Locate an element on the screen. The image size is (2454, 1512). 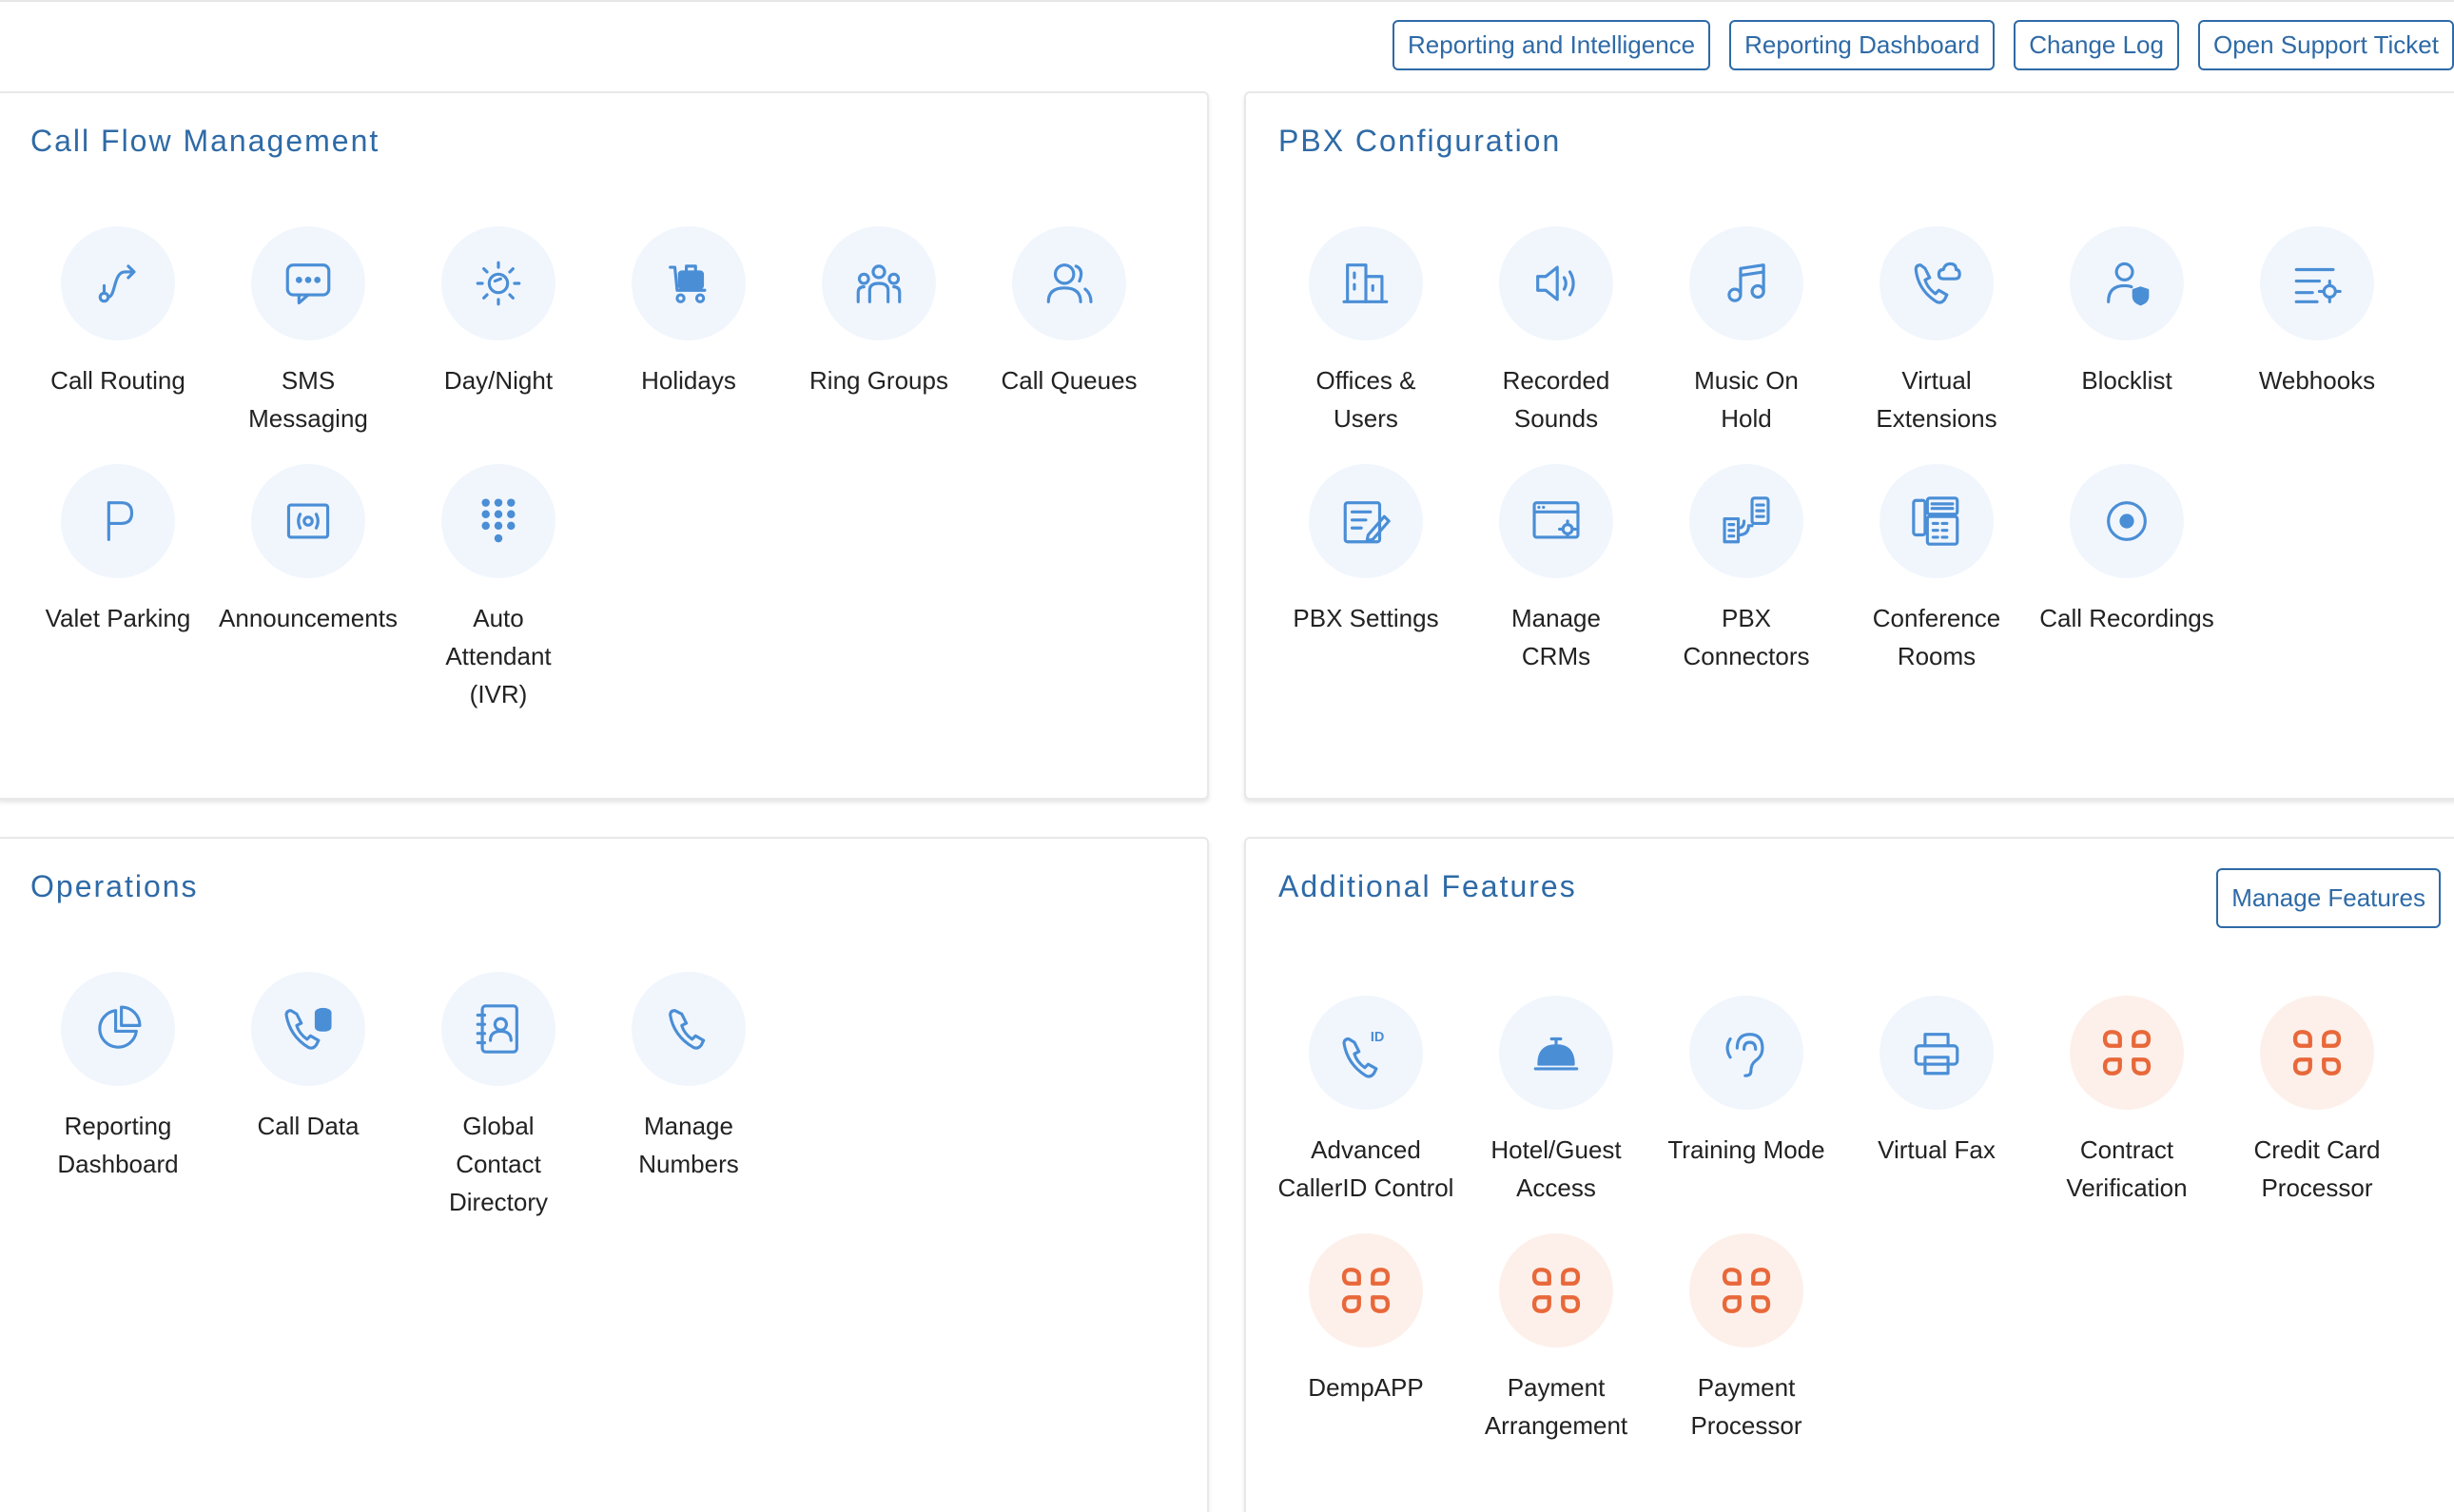
tile-label: Ring Groups is located at coordinates (878, 380).